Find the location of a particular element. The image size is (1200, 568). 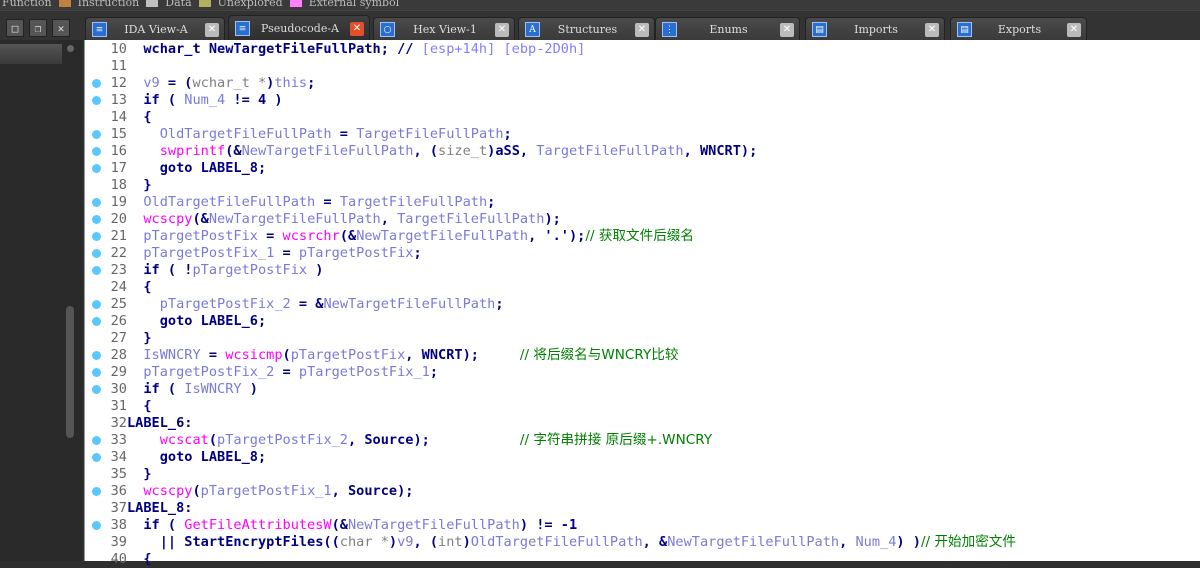

code-token: , & is located at coordinates (655, 542).